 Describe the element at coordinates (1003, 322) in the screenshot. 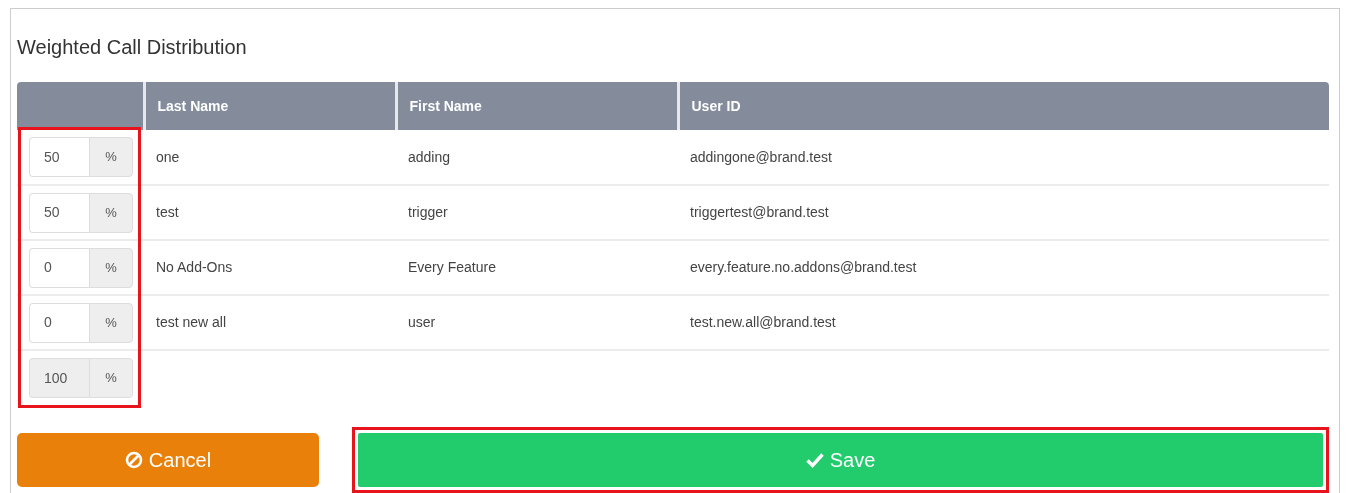

I see `table-cell: test.new.all@brand.test` at that location.